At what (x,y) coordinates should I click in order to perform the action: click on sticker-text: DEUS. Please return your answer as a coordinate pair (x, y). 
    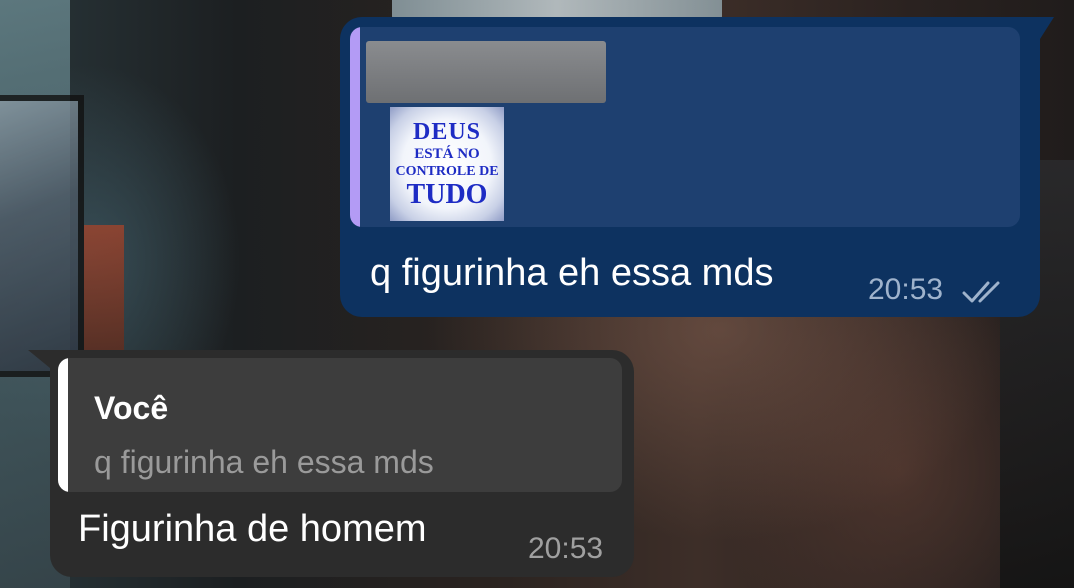
    Looking at the image, I should click on (447, 131).